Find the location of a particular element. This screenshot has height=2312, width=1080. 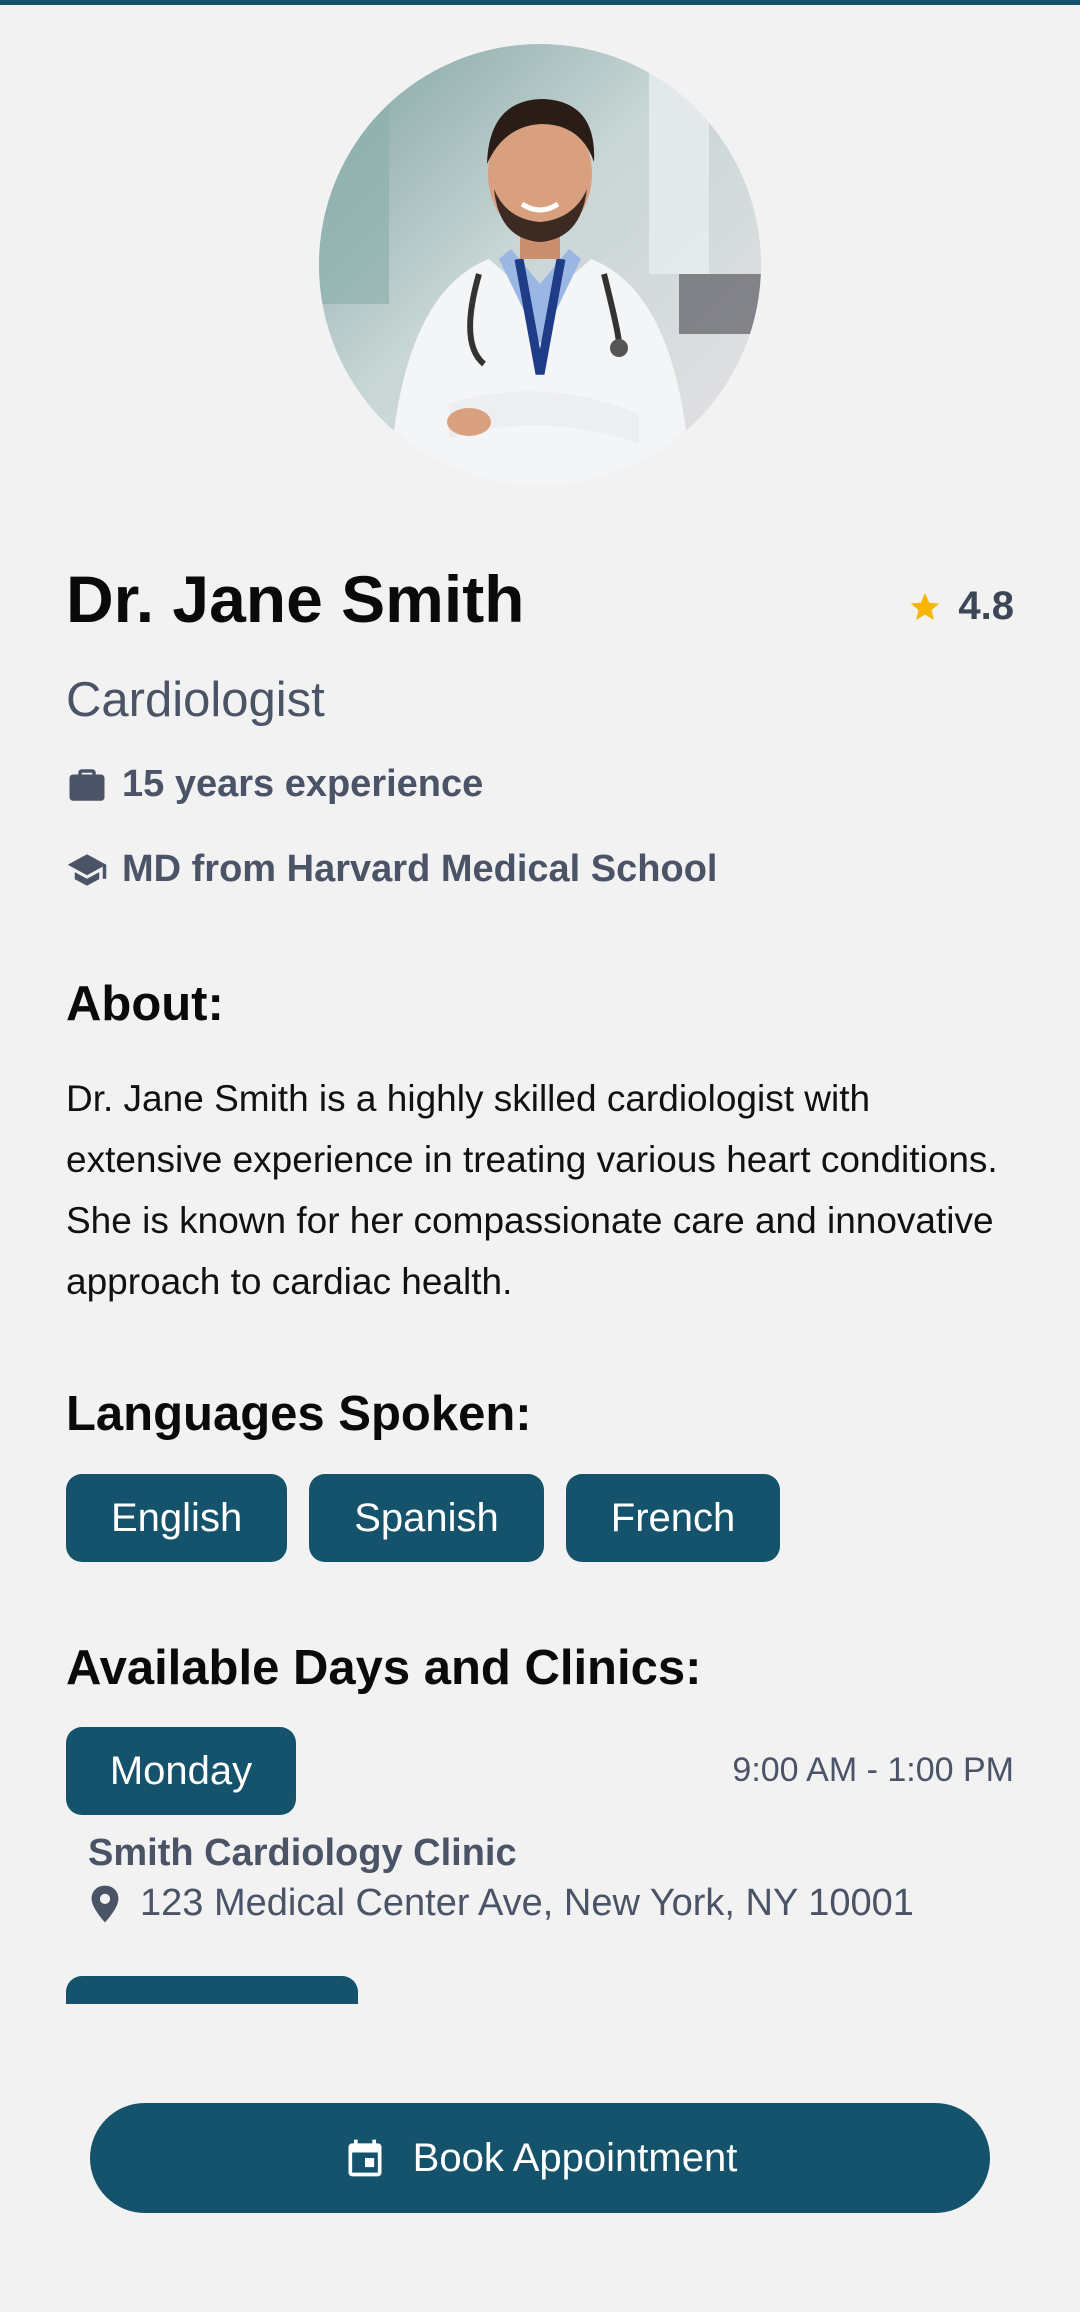

education-row: MD from Harvard Medical School is located at coordinates (391, 869).